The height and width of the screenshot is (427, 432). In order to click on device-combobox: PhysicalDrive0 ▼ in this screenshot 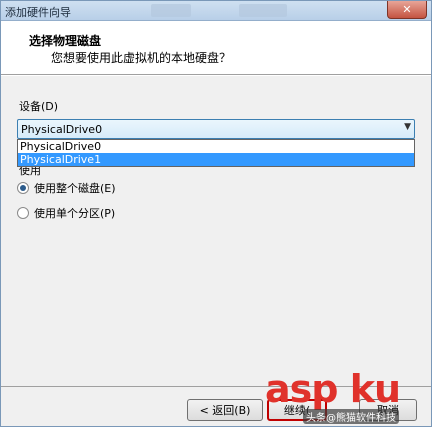, I will do `click(216, 129)`.